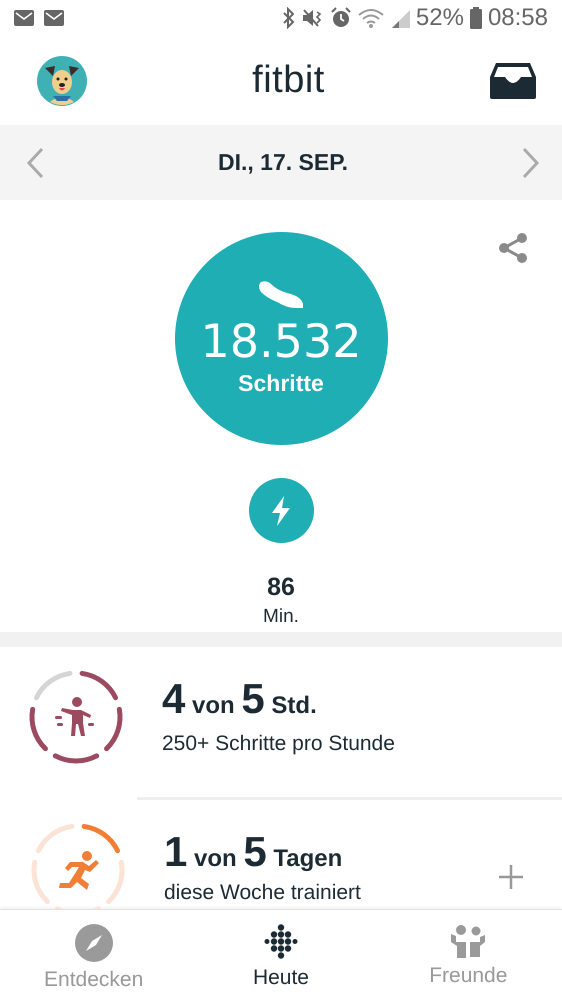  Describe the element at coordinates (289, 18) in the screenshot. I see `bluetooth-icon` at that location.